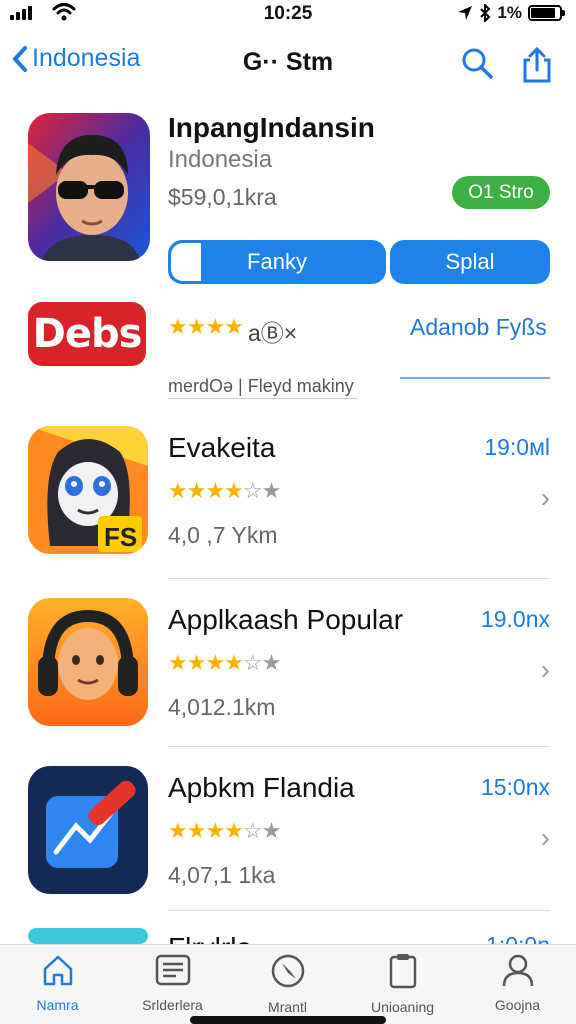 Image resolution: width=576 pixels, height=1024 pixels. What do you see at coordinates (88, 830) in the screenshot?
I see `app-icon-apbkm` at bounding box center [88, 830].